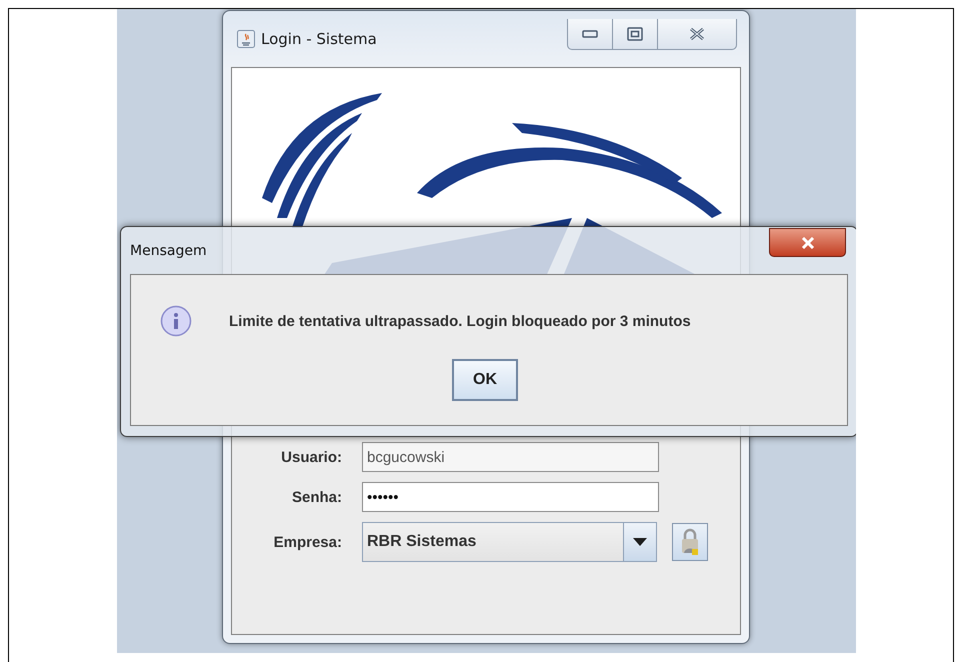 The width and height of the screenshot is (964, 662). I want to click on window-title: Login - Sistema, so click(319, 39).